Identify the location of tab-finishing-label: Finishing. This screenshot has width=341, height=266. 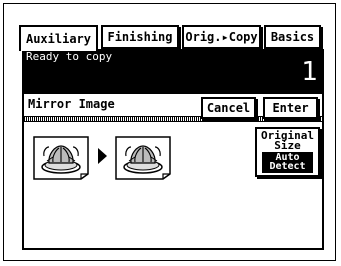
(140, 37).